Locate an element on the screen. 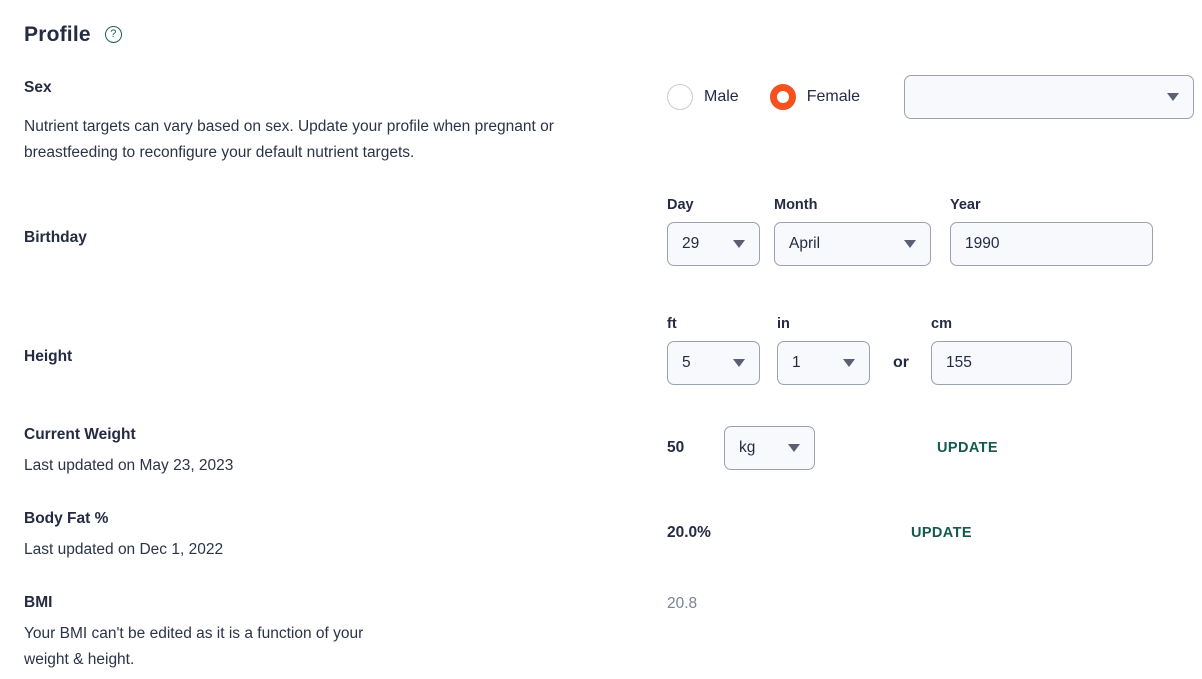  page-title: Profile is located at coordinates (57, 34).